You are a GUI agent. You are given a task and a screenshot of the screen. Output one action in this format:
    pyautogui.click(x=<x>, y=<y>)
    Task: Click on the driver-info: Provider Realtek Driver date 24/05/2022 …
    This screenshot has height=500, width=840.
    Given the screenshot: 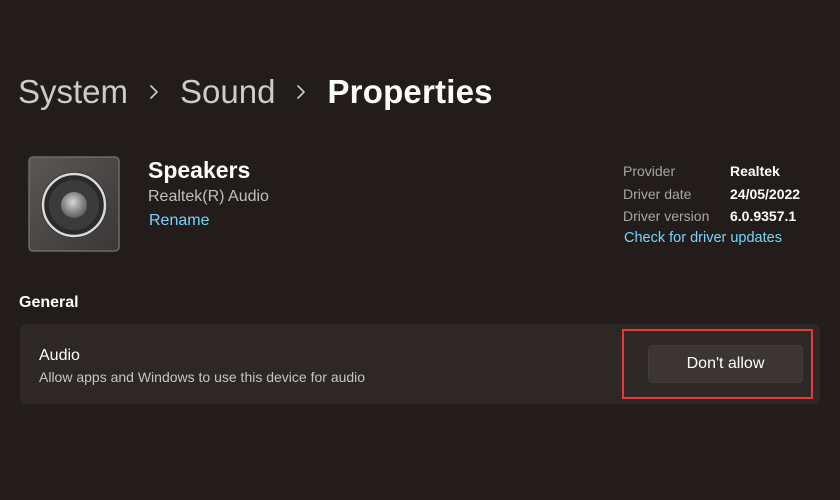 What is the action you would take?
    pyautogui.click(x=725, y=203)
    